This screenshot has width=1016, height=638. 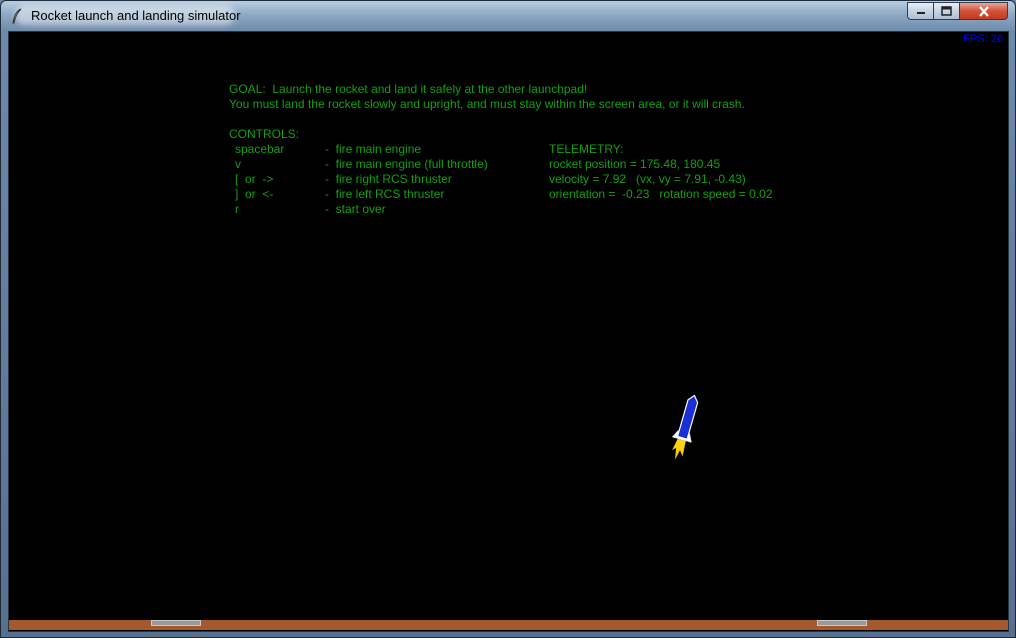 What do you see at coordinates (983, 39) in the screenshot?
I see `fps-counter: FPS: 26` at bounding box center [983, 39].